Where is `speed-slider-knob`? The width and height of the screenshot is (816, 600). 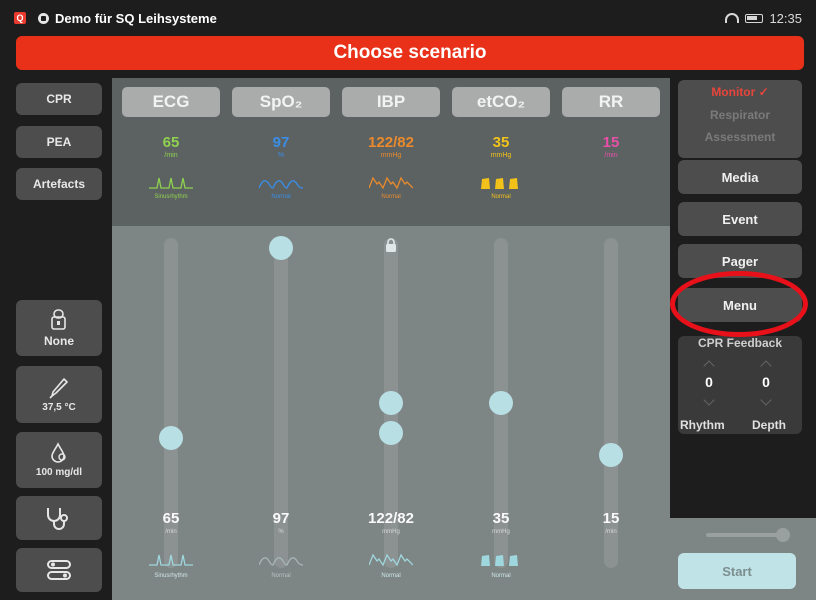 speed-slider-knob is located at coordinates (783, 535).